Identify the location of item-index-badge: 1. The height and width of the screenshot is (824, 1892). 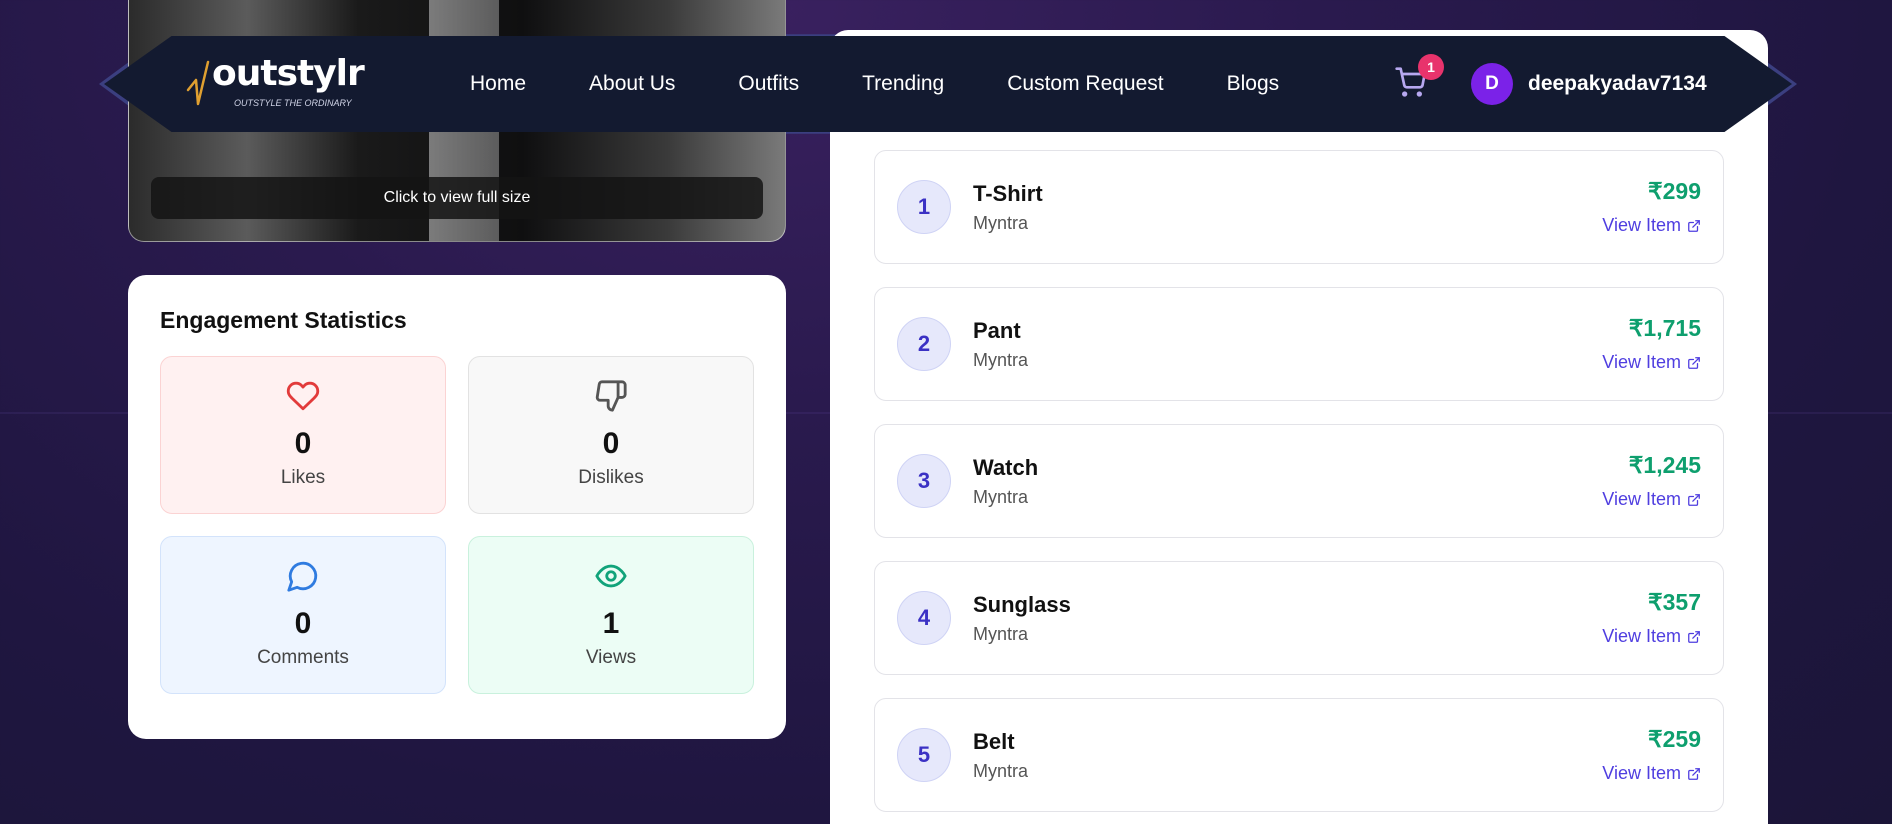
(924, 207).